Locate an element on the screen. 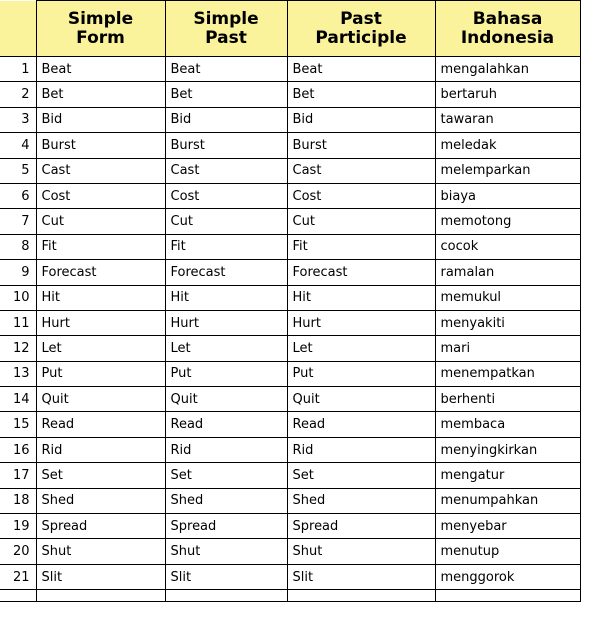  row-number-cell: 1 is located at coordinates (18, 69).